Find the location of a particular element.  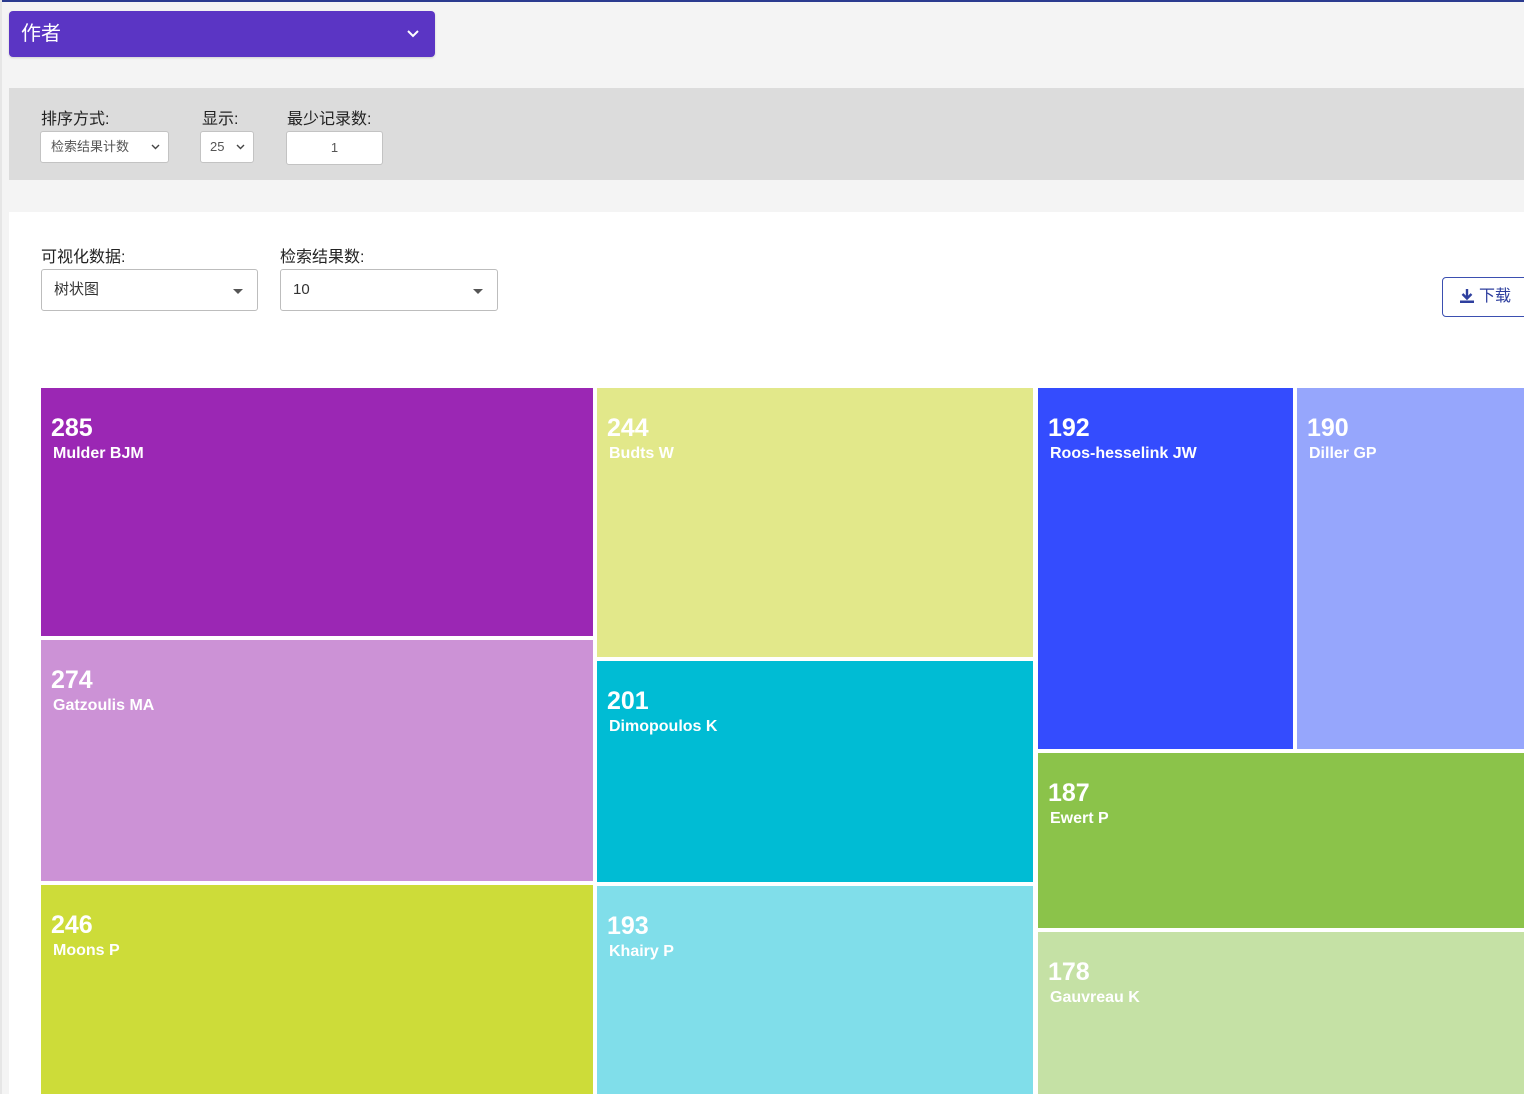

min-records-value: 1 is located at coordinates (334, 147).